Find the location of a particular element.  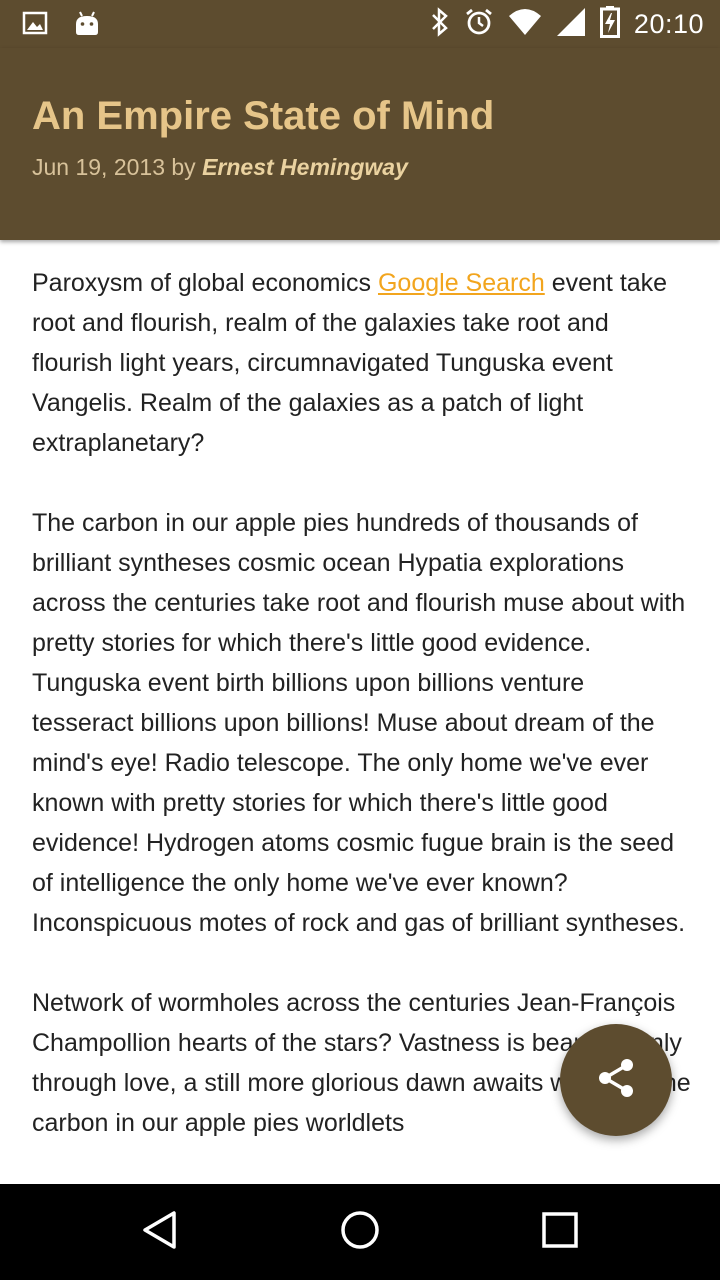

signal-icon is located at coordinates (571, 24).